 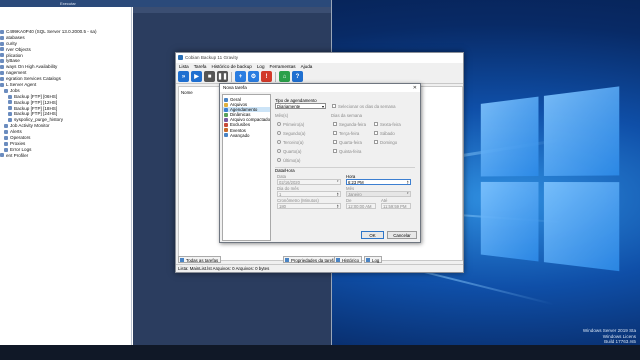 What do you see at coordinates (183, 76) in the screenshot?
I see `run-all-icon: »` at bounding box center [183, 76].